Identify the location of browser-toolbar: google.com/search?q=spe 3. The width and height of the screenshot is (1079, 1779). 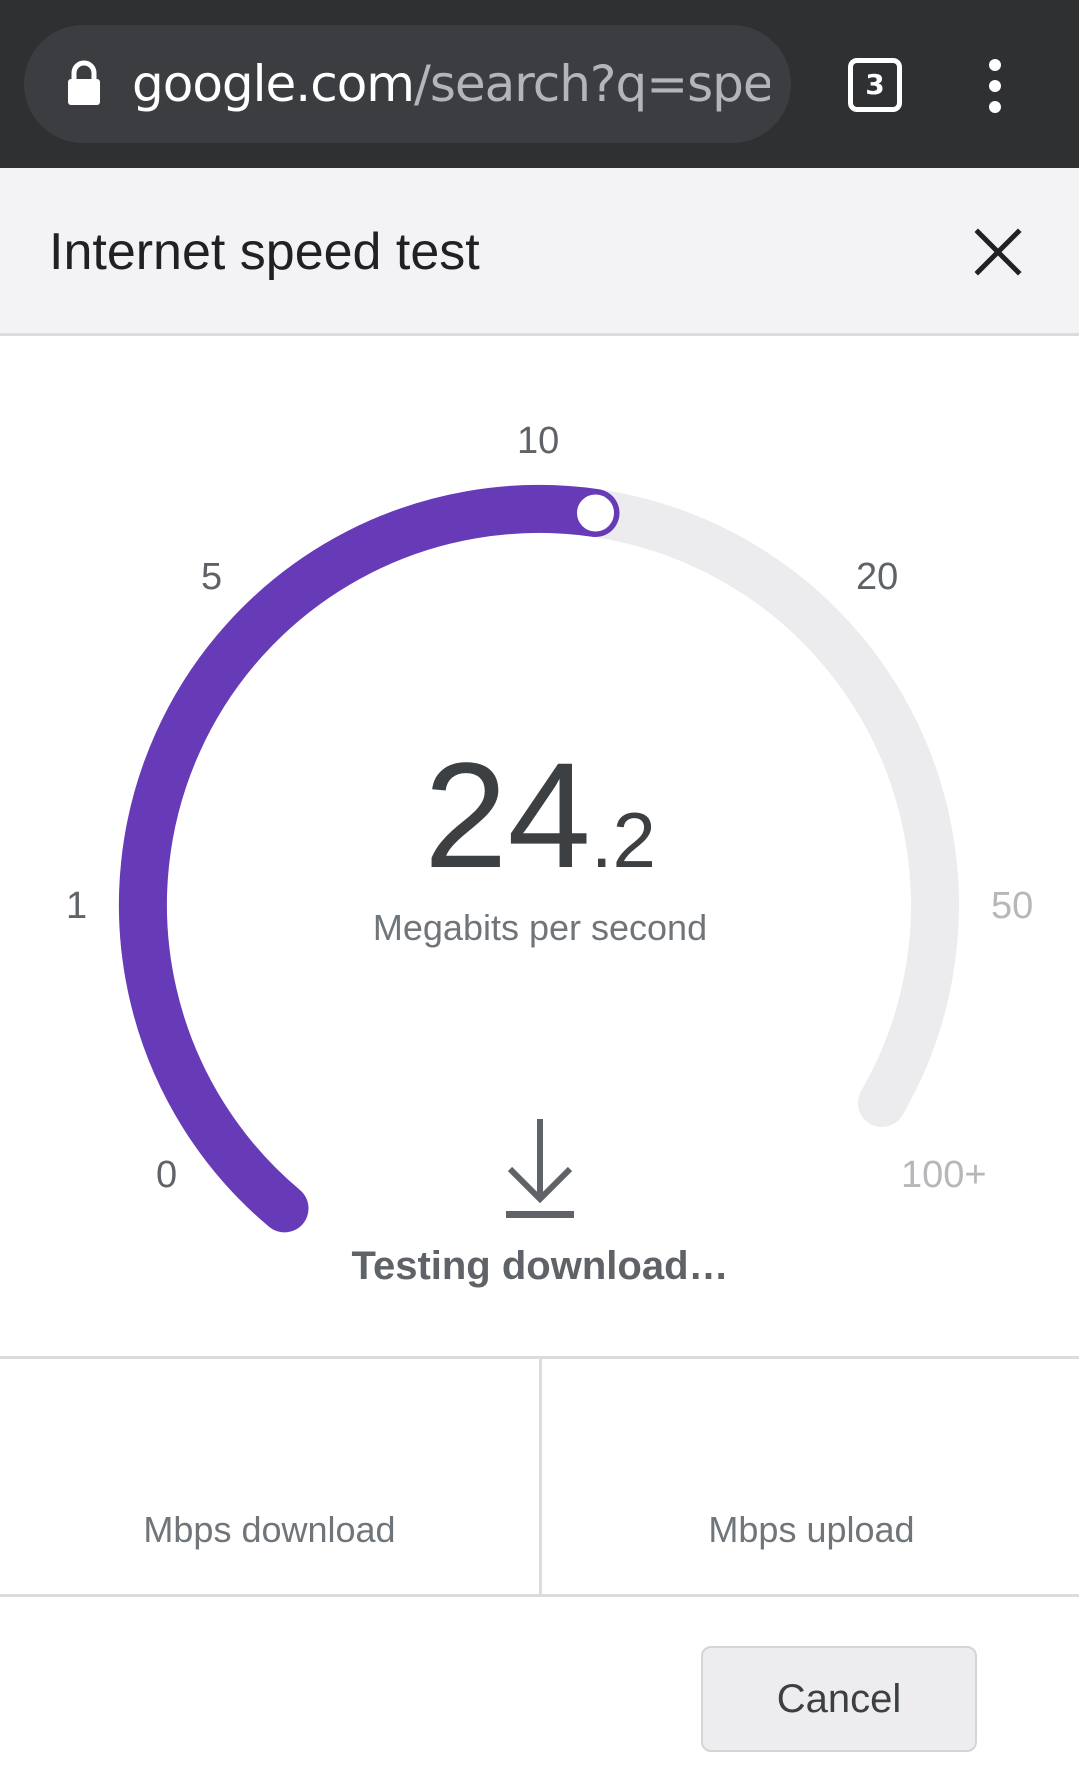
(539, 84).